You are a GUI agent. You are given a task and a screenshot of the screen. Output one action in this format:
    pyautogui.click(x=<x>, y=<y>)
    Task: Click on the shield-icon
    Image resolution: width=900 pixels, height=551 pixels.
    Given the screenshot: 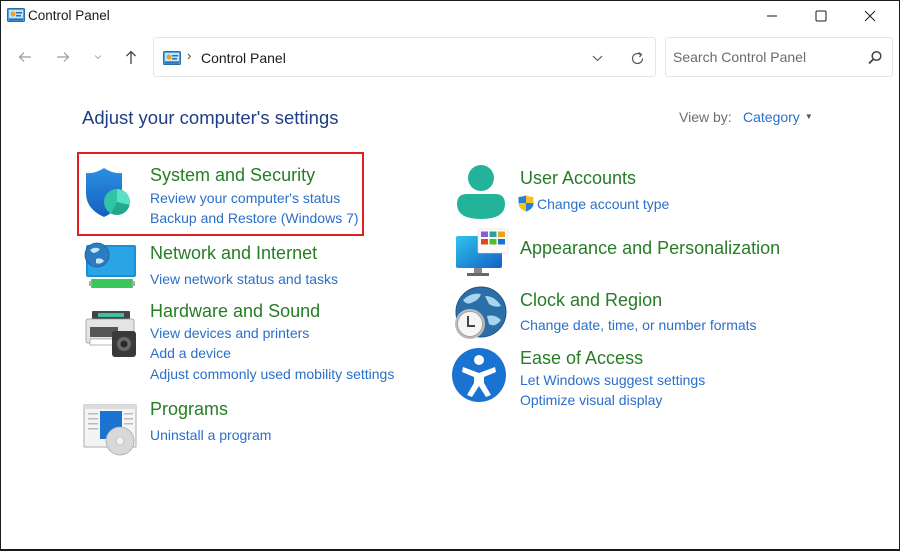 What is the action you would take?
    pyautogui.click(x=108, y=192)
    